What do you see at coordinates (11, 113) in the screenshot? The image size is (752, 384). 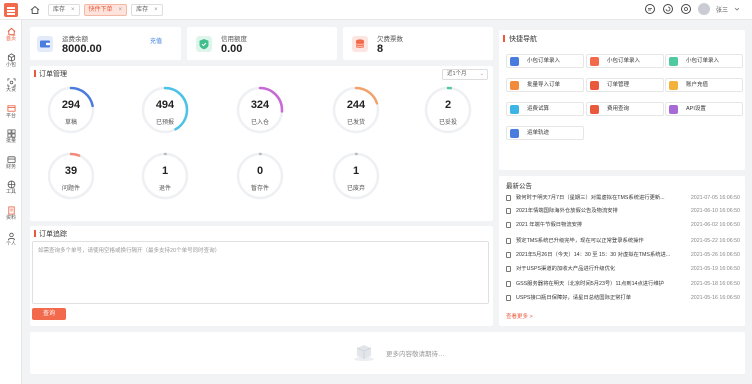 I see `sidebar-item-platform: 平台` at bounding box center [11, 113].